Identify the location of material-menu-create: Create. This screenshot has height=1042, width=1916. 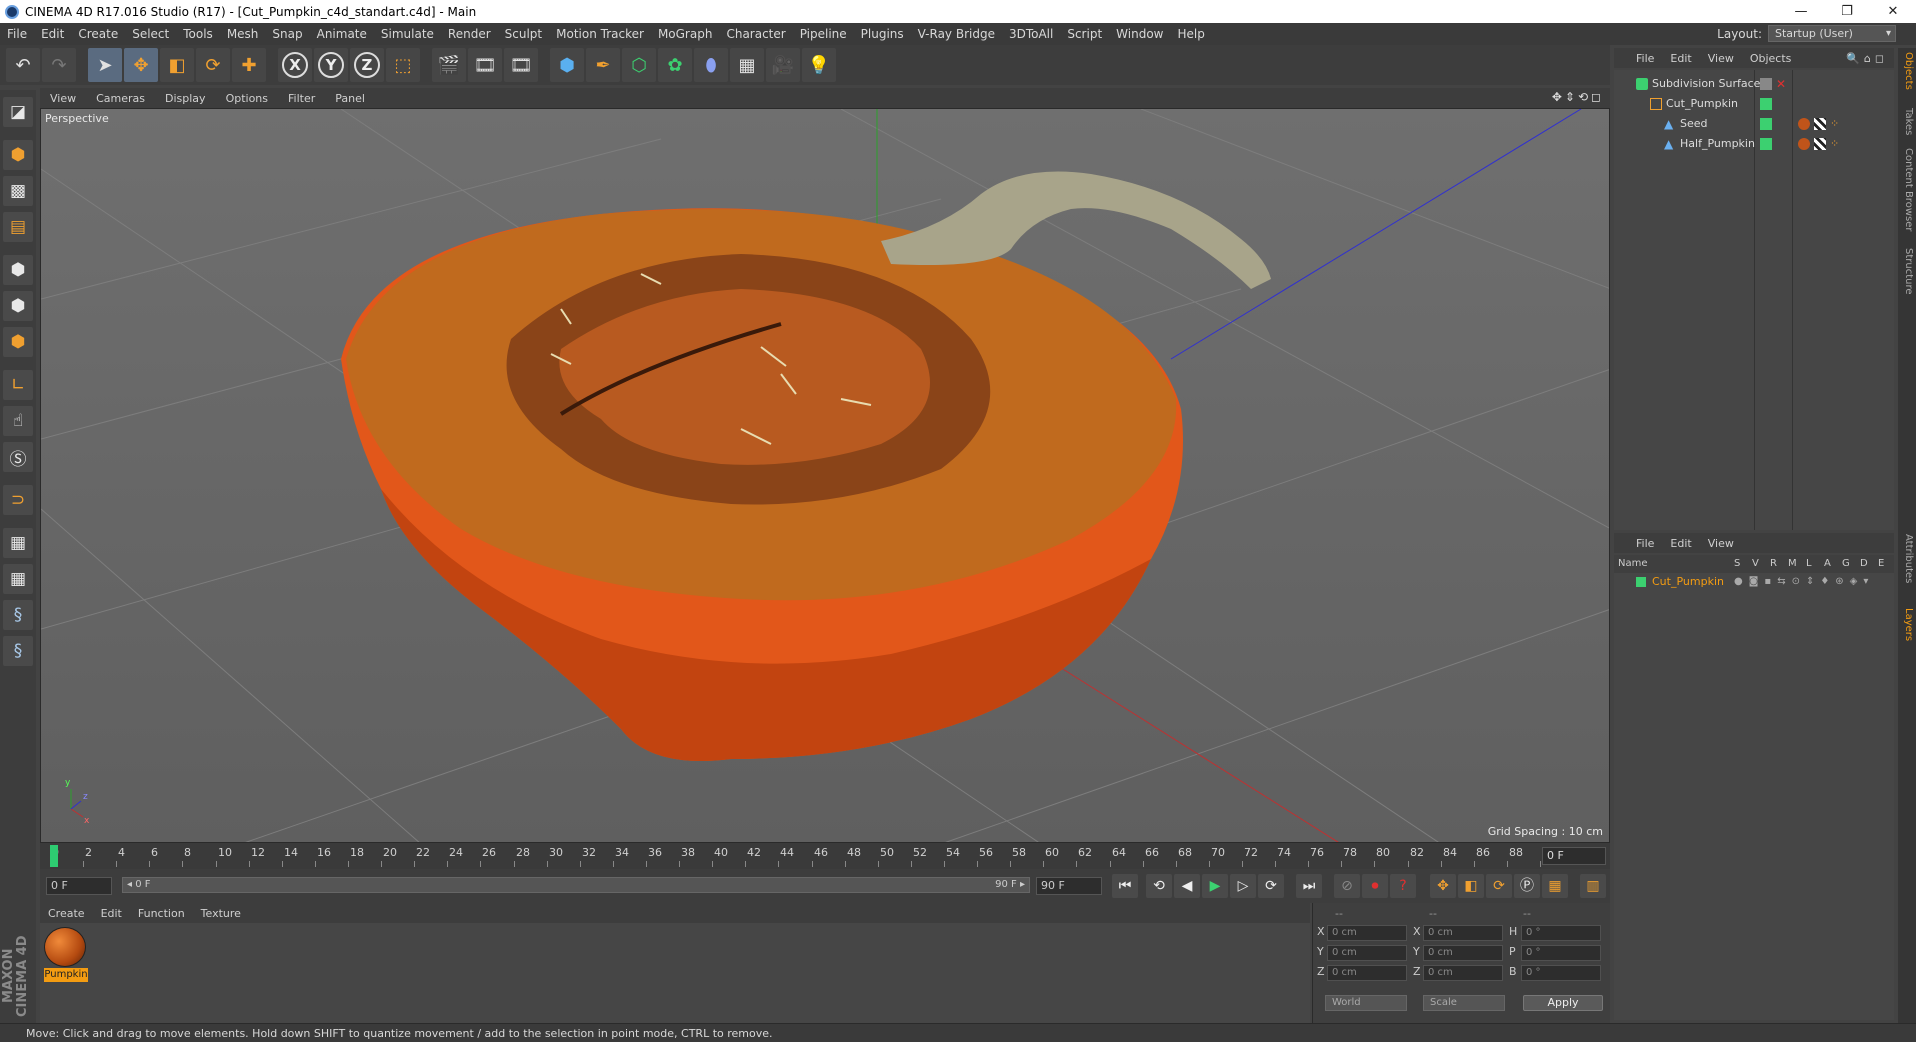
(66, 913).